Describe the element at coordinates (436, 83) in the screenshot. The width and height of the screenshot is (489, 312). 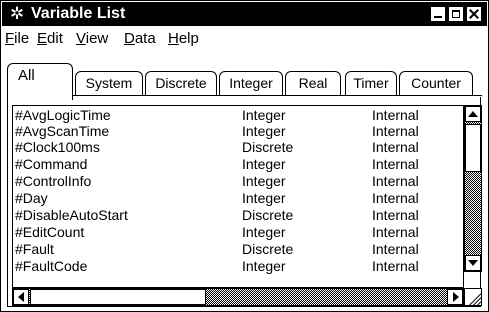
I see `tab-counter: Counter` at that location.